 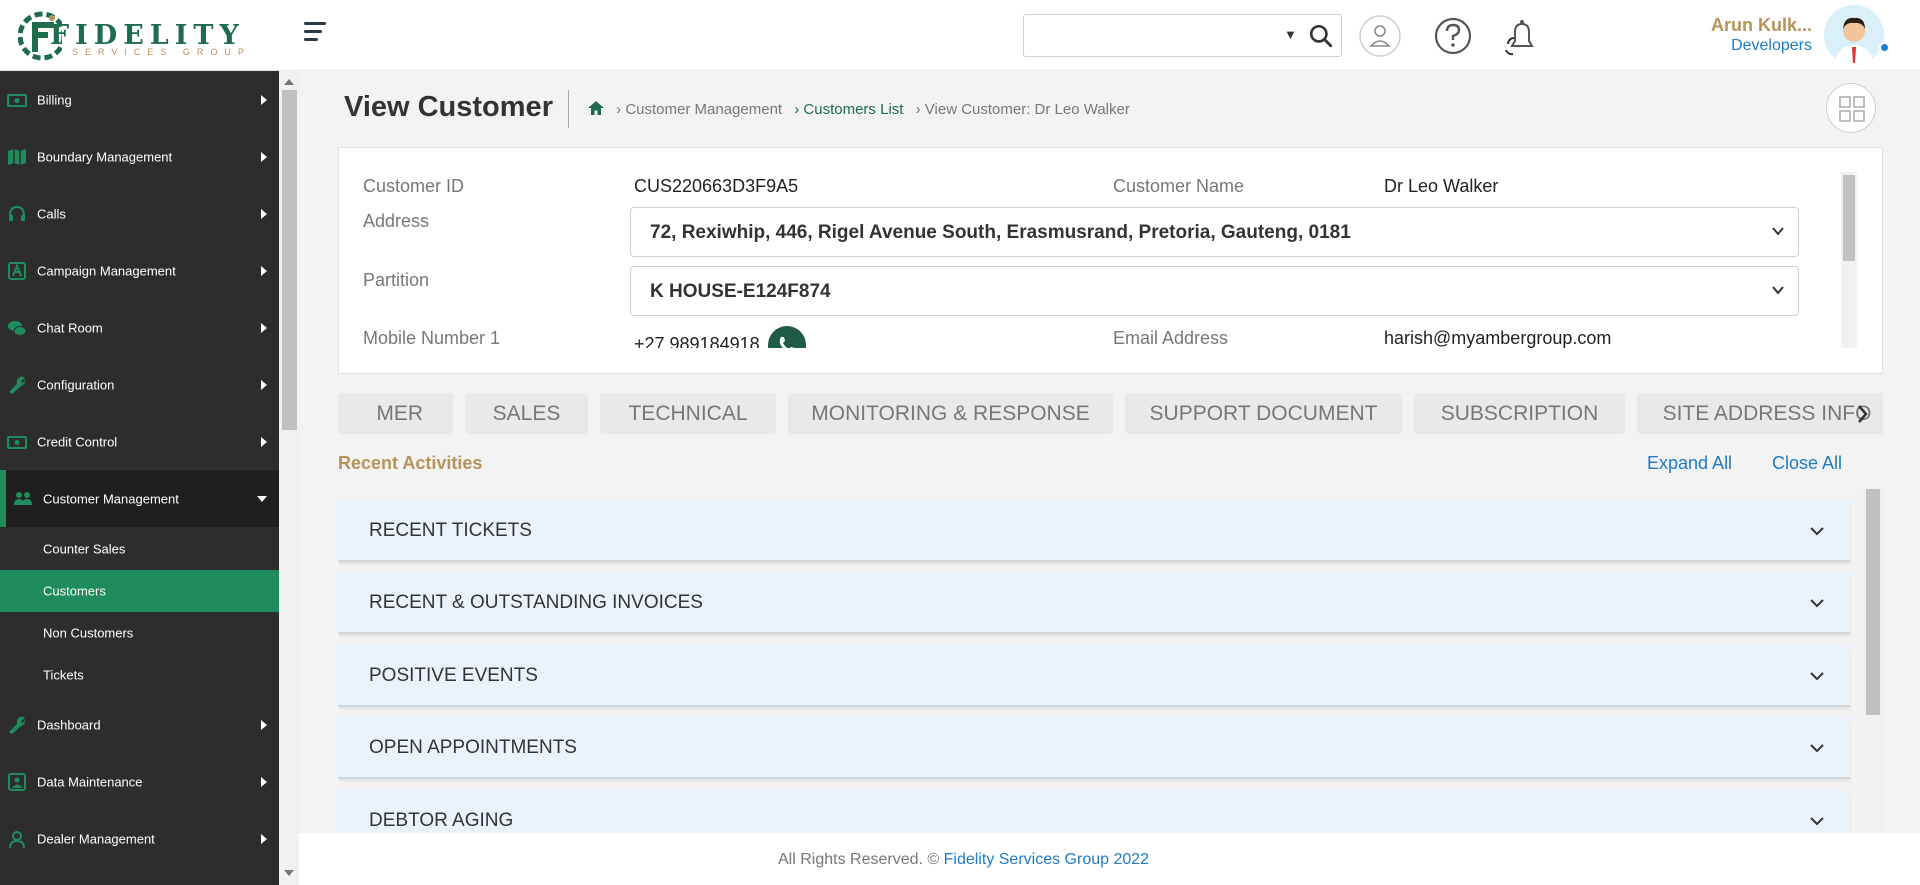 What do you see at coordinates (17, 100) in the screenshot?
I see `billing-icon` at bounding box center [17, 100].